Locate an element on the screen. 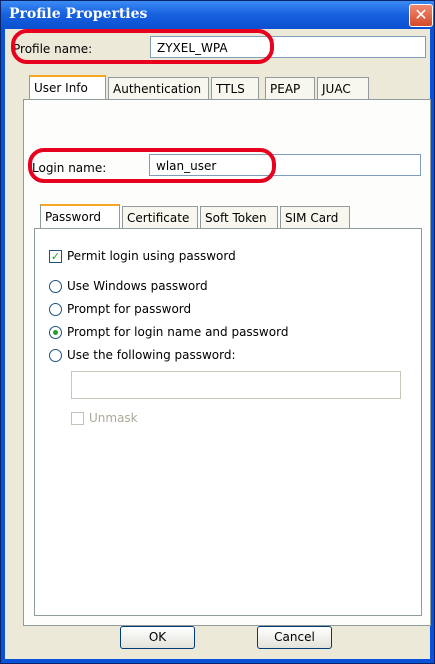  window-title: Profile Properties is located at coordinates (78, 14).